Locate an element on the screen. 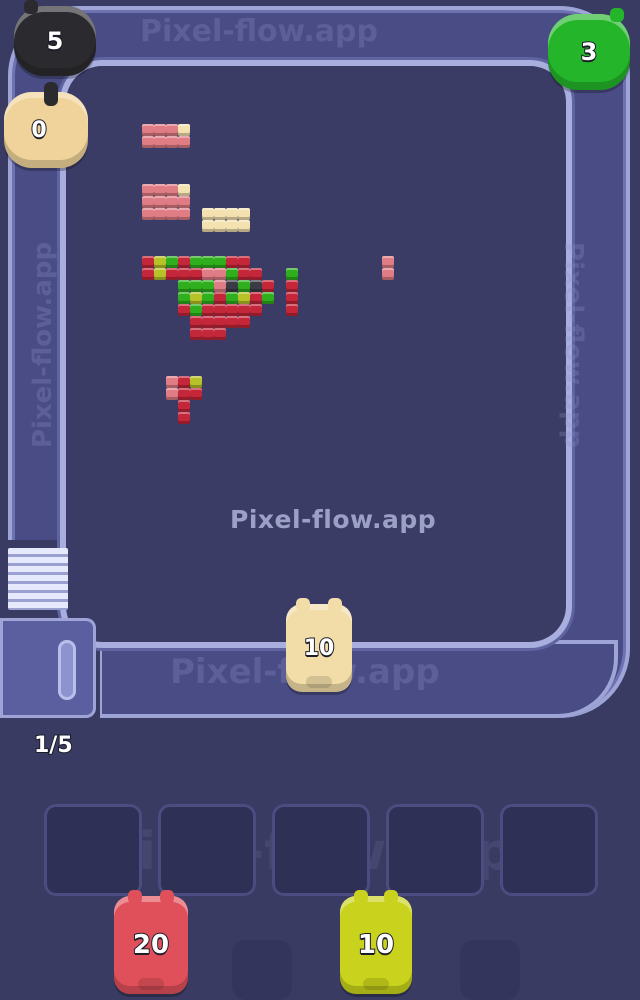 This screenshot has width=640, height=1000. conveyor-counter: 1/5 is located at coordinates (53, 745).